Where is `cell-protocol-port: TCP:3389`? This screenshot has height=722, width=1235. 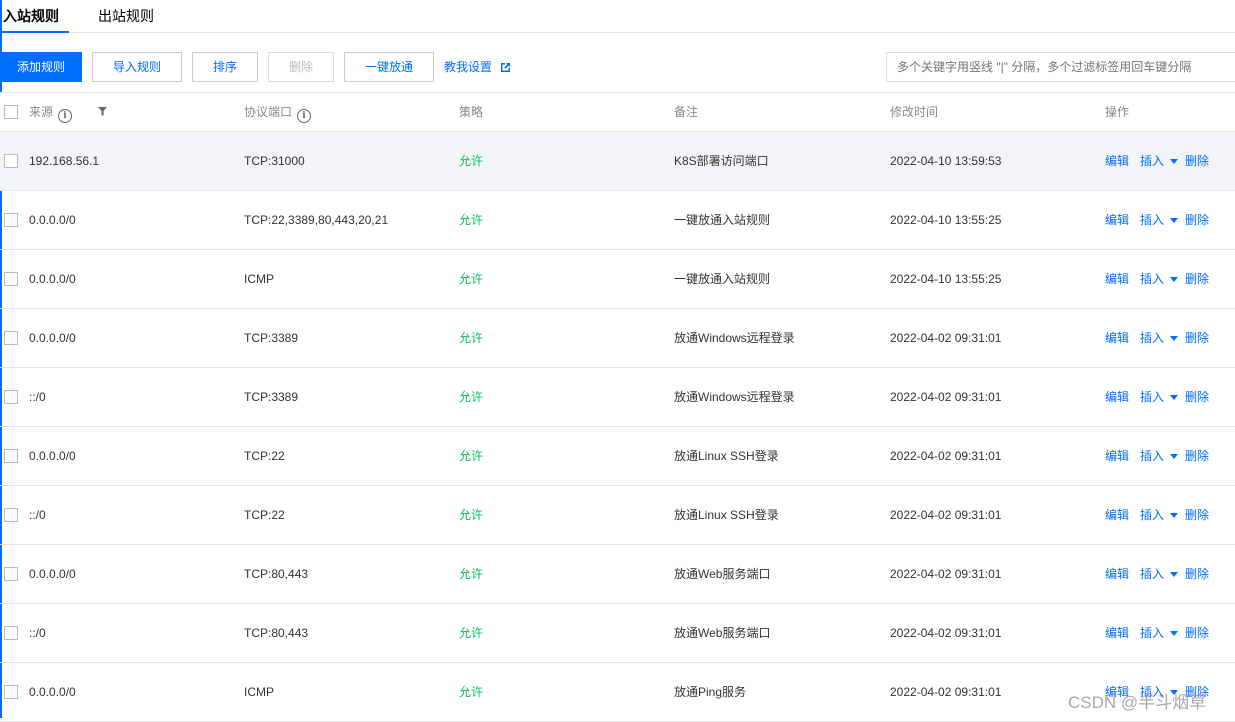 cell-protocol-port: TCP:3389 is located at coordinates (271, 338).